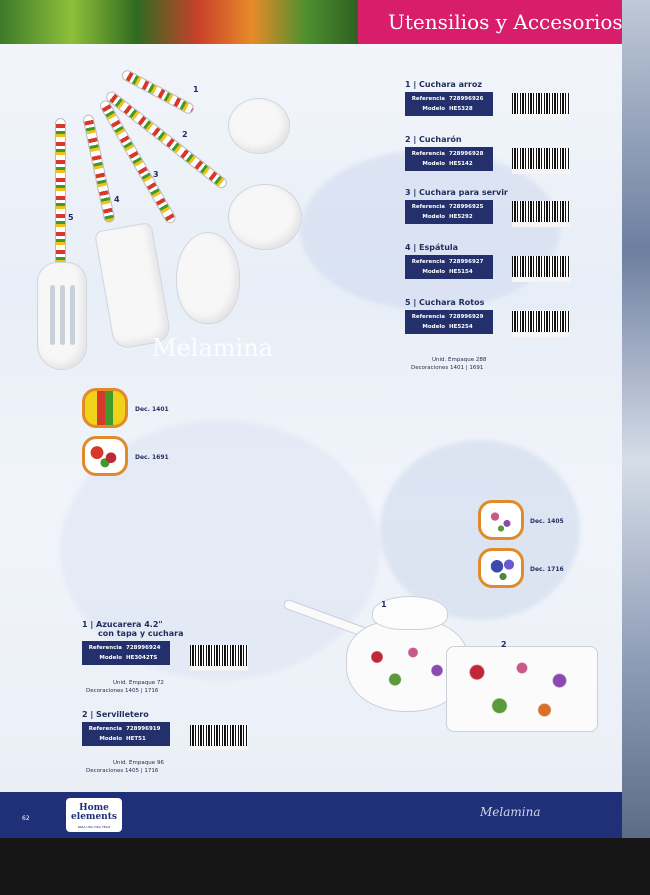  What do you see at coordinates (265, 217) in the screenshot?
I see `ladle-head` at bounding box center [265, 217].